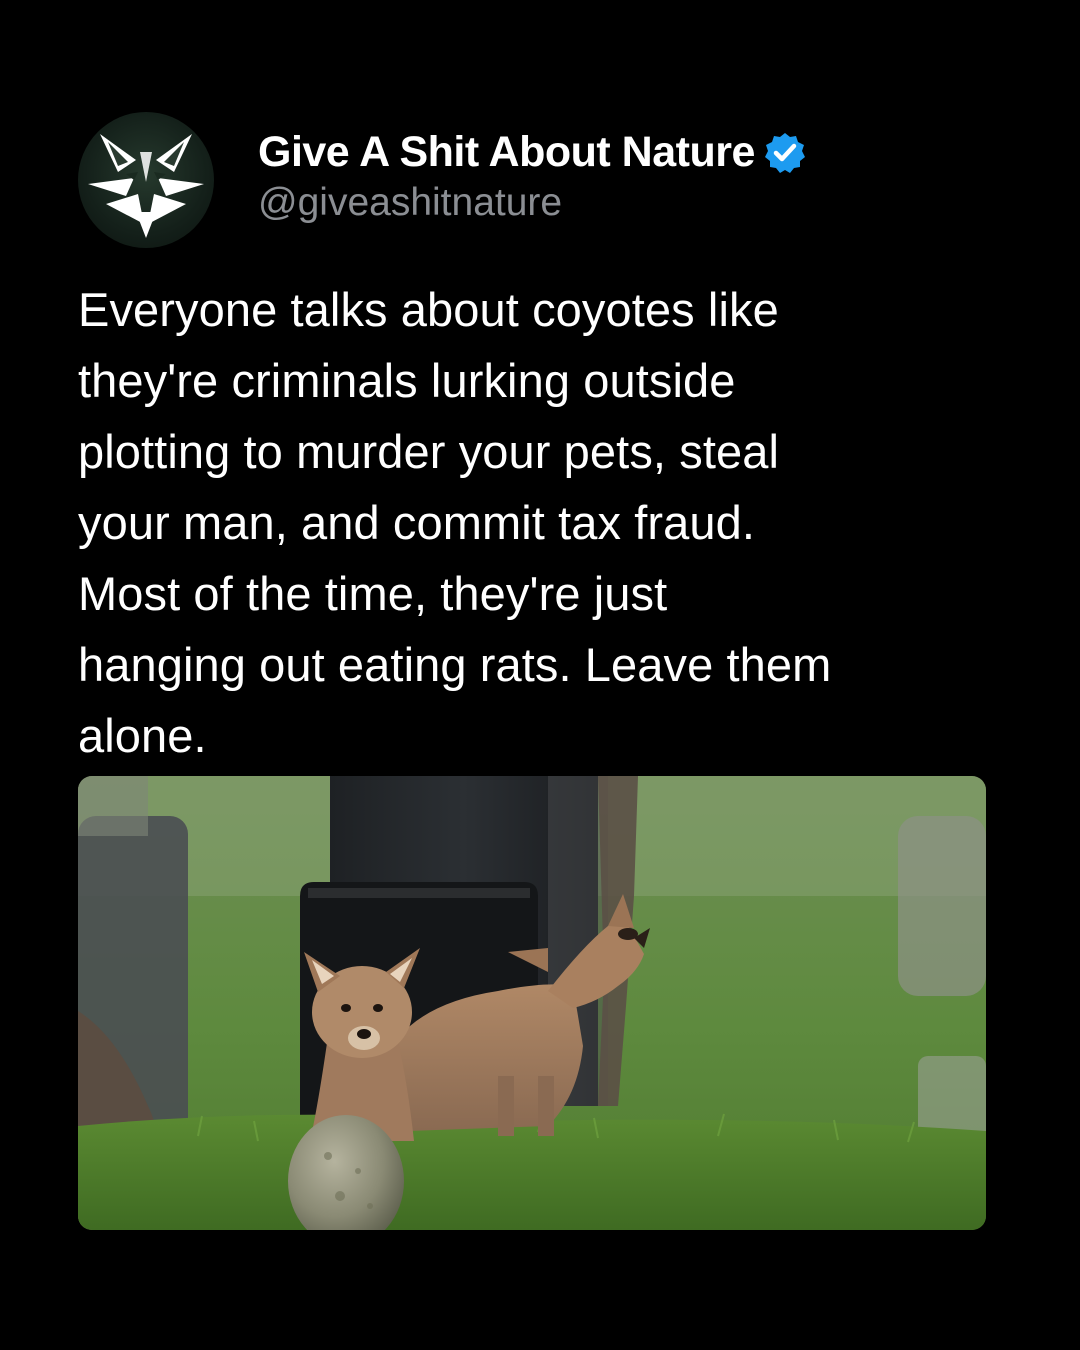  Describe the element at coordinates (785, 153) in the screenshot. I see `verified-badge-icon` at that location.